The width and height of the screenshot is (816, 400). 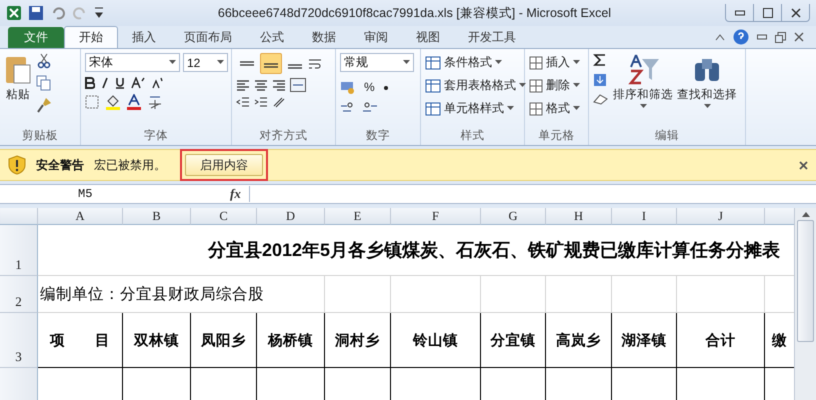 What do you see at coordinates (707, 90) in the screenshot?
I see `find-select-button: 查找和选择` at bounding box center [707, 90].